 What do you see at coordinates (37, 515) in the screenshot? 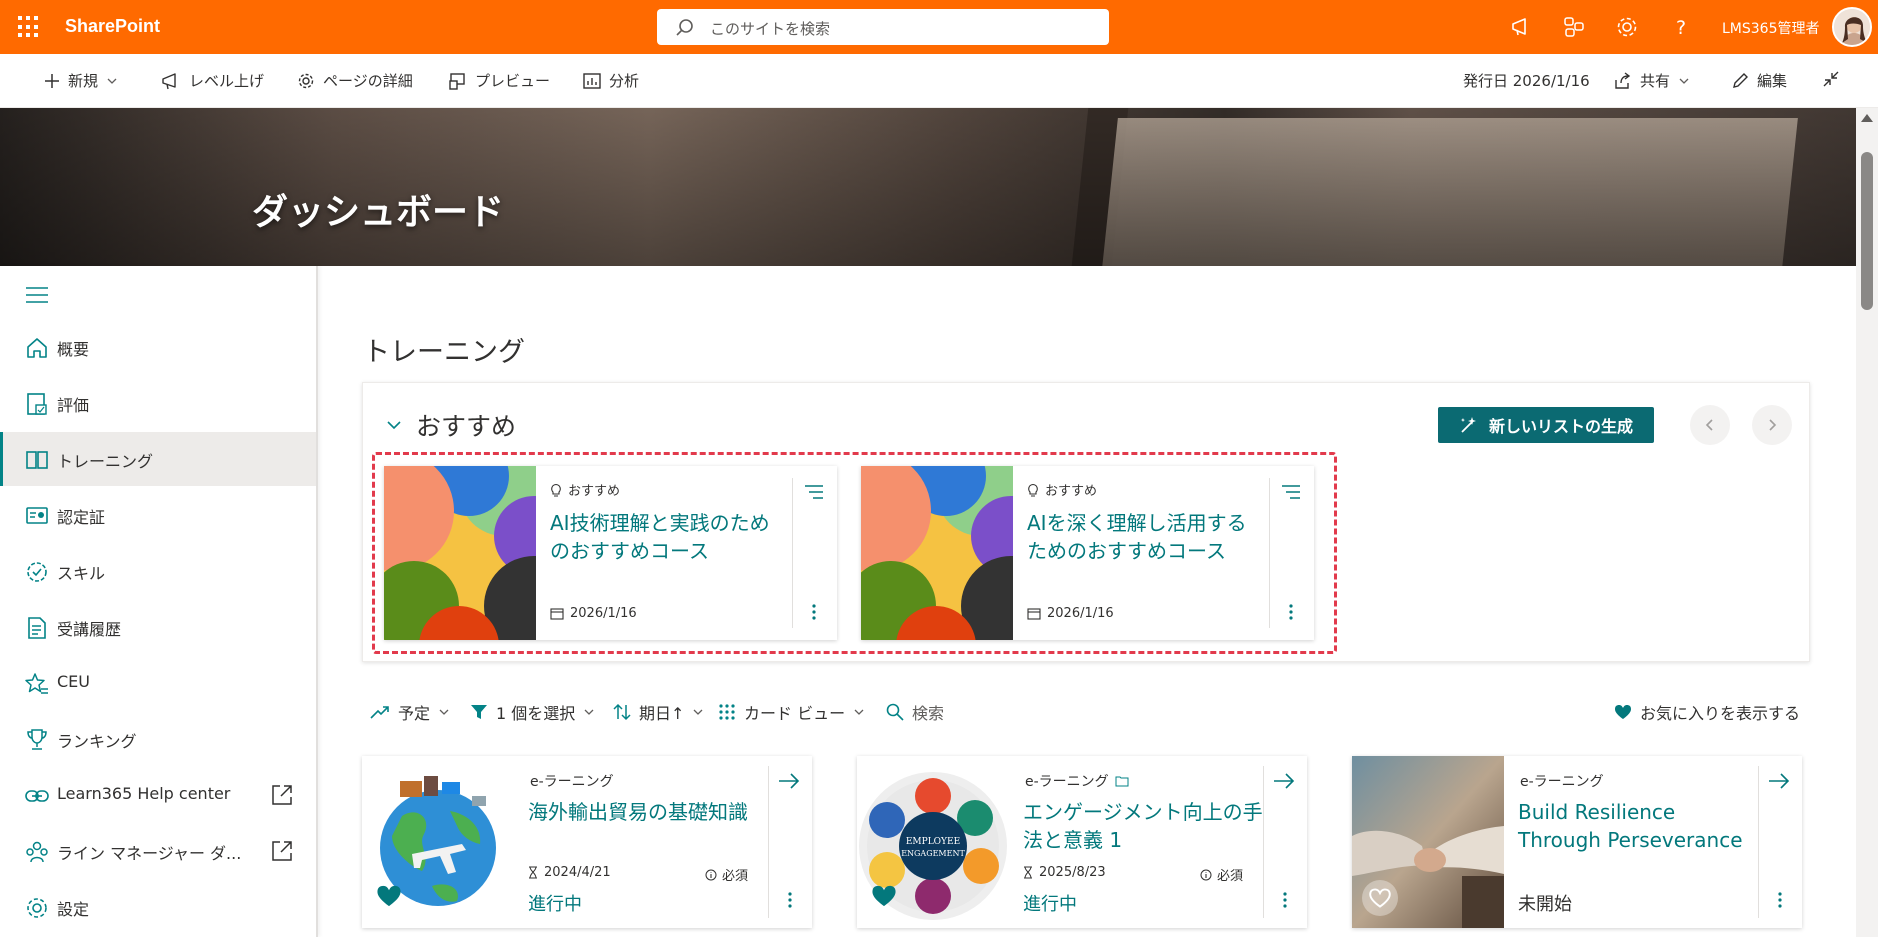
I see `certificate-icon` at bounding box center [37, 515].